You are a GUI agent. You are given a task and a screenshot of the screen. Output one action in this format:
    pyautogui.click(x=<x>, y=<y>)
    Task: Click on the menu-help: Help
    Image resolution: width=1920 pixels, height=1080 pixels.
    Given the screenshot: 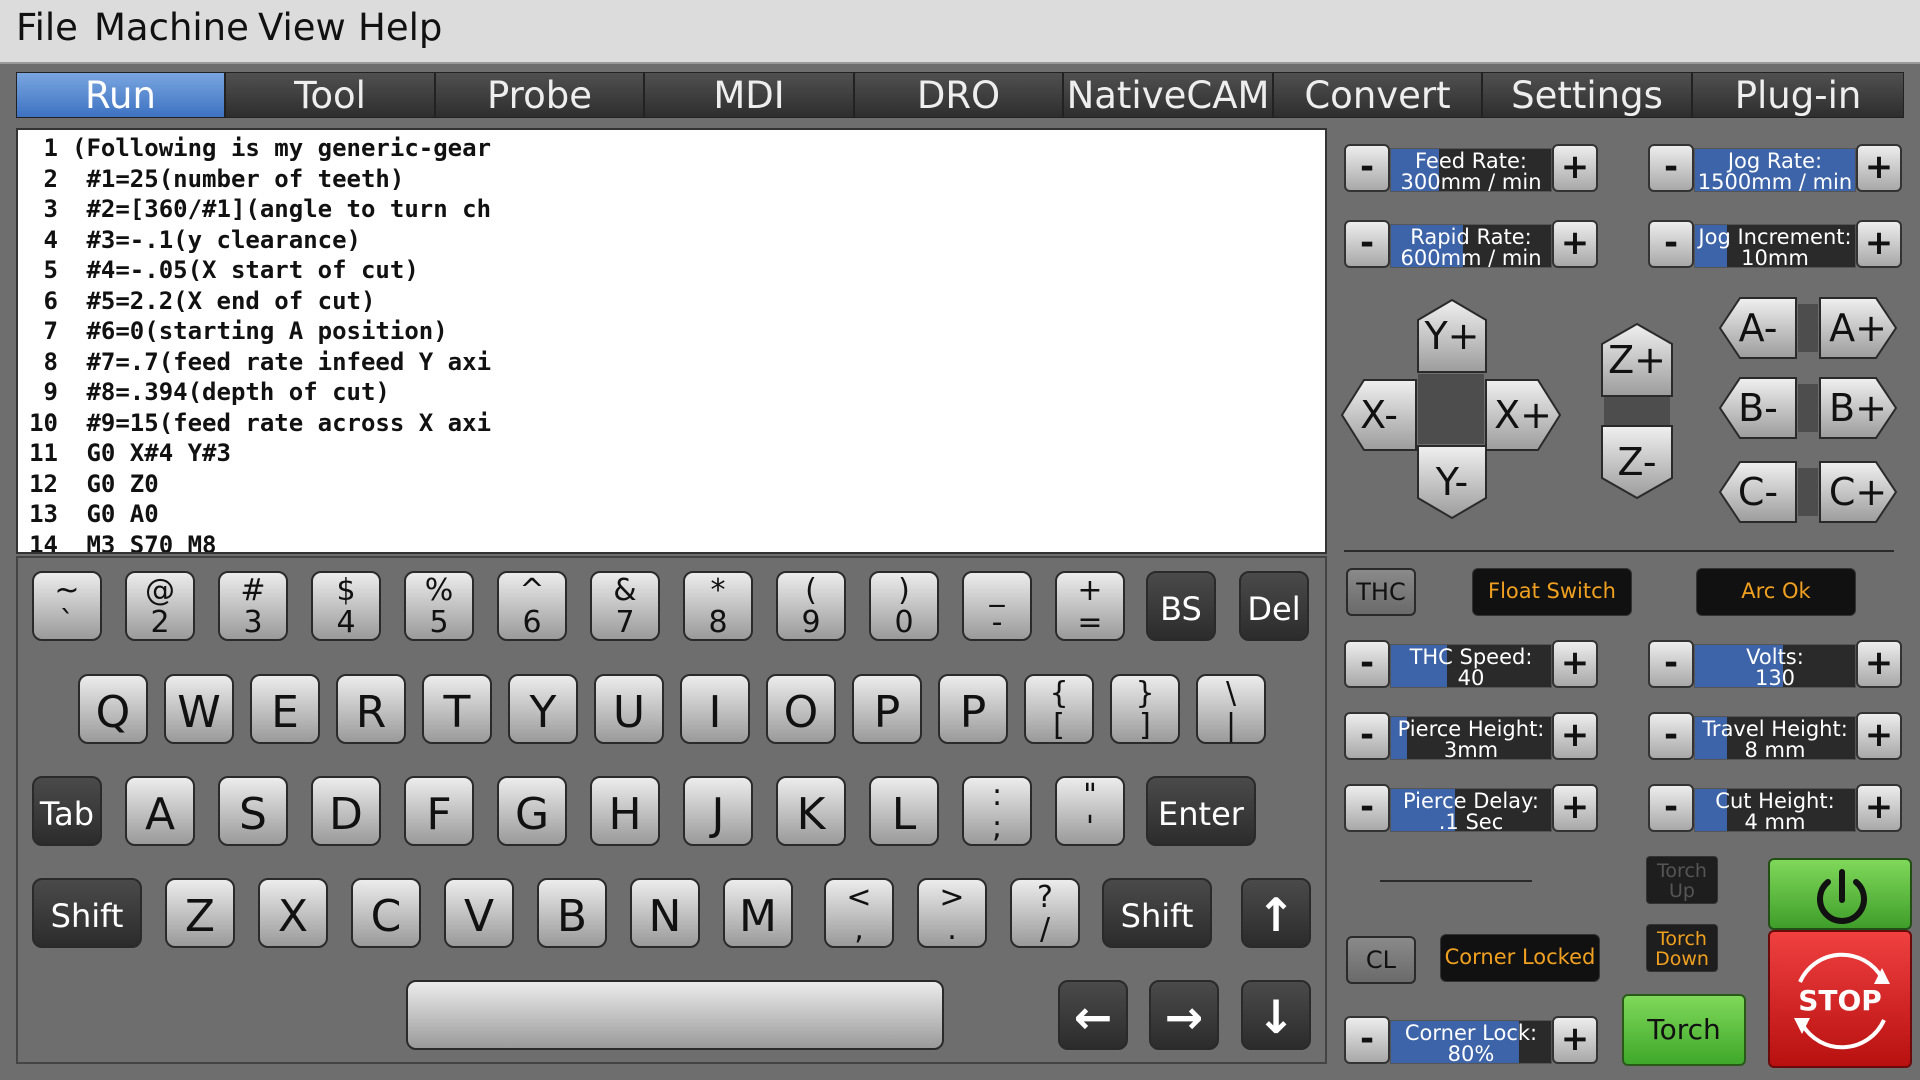 What is the action you would take?
    pyautogui.click(x=400, y=27)
    